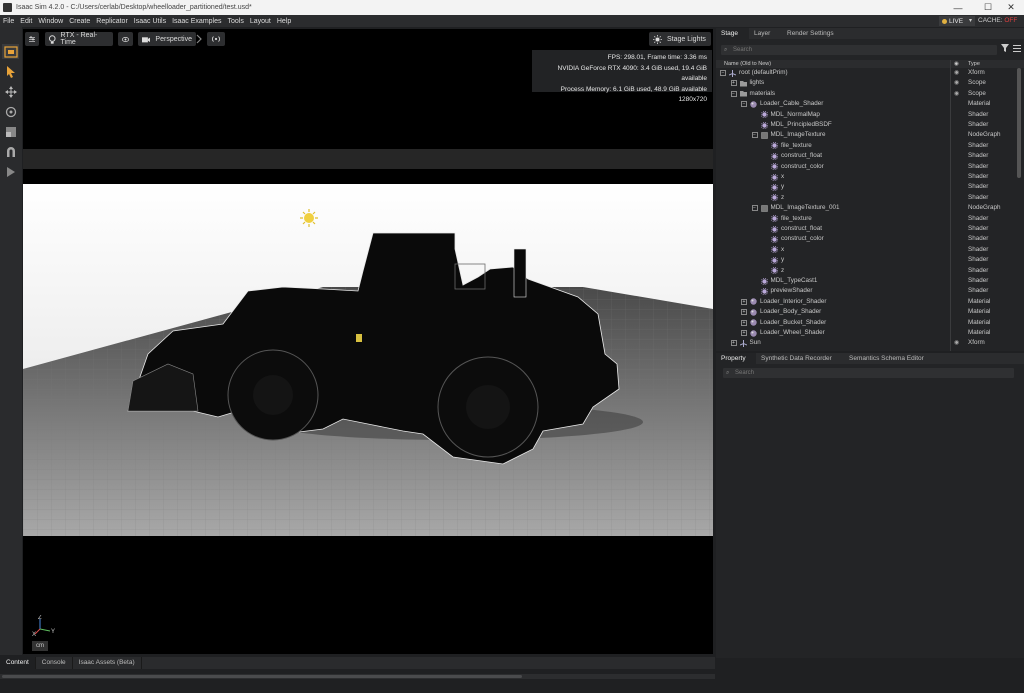 This screenshot has width=1024, height=693. I want to click on tree-row: − Loader_Cable_Shader Material, so click(866, 104).